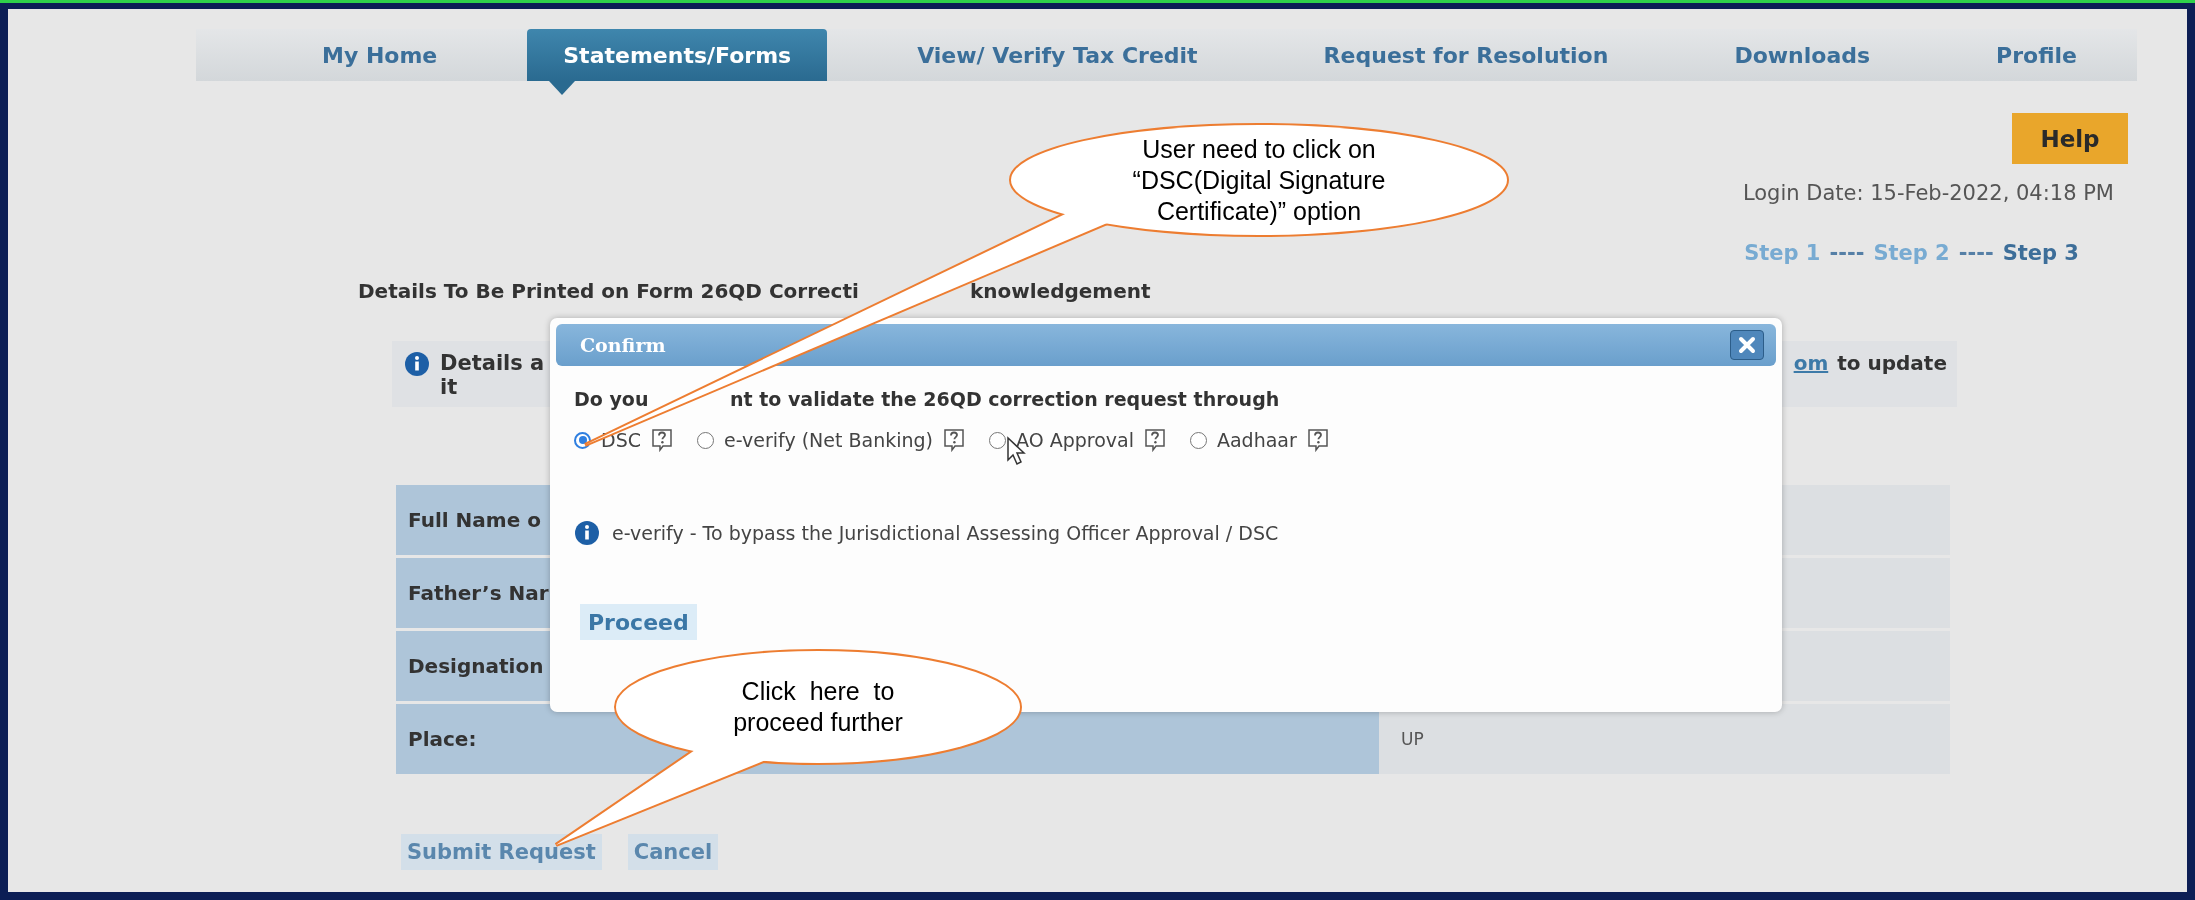 The image size is (2195, 900). Describe the element at coordinates (638, 622) in the screenshot. I see `proceed-button: Proceed` at that location.